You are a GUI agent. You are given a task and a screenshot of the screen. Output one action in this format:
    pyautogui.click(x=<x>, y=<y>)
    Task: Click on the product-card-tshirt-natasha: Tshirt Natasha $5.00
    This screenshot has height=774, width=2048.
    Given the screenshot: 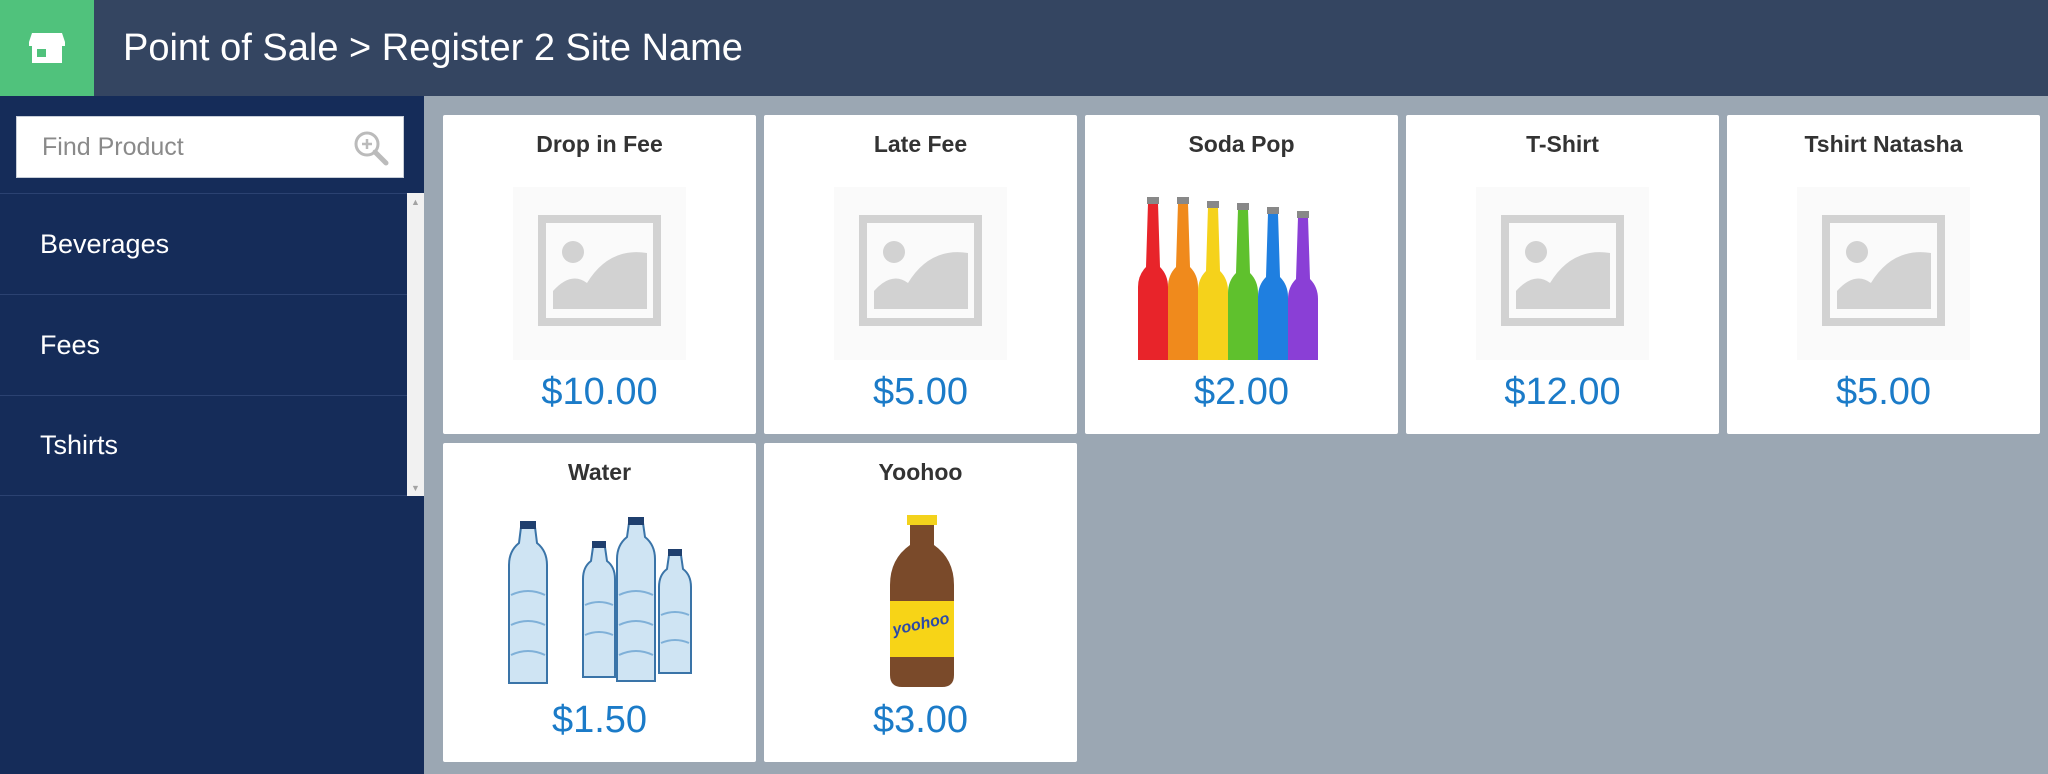 What is the action you would take?
    pyautogui.click(x=1883, y=274)
    